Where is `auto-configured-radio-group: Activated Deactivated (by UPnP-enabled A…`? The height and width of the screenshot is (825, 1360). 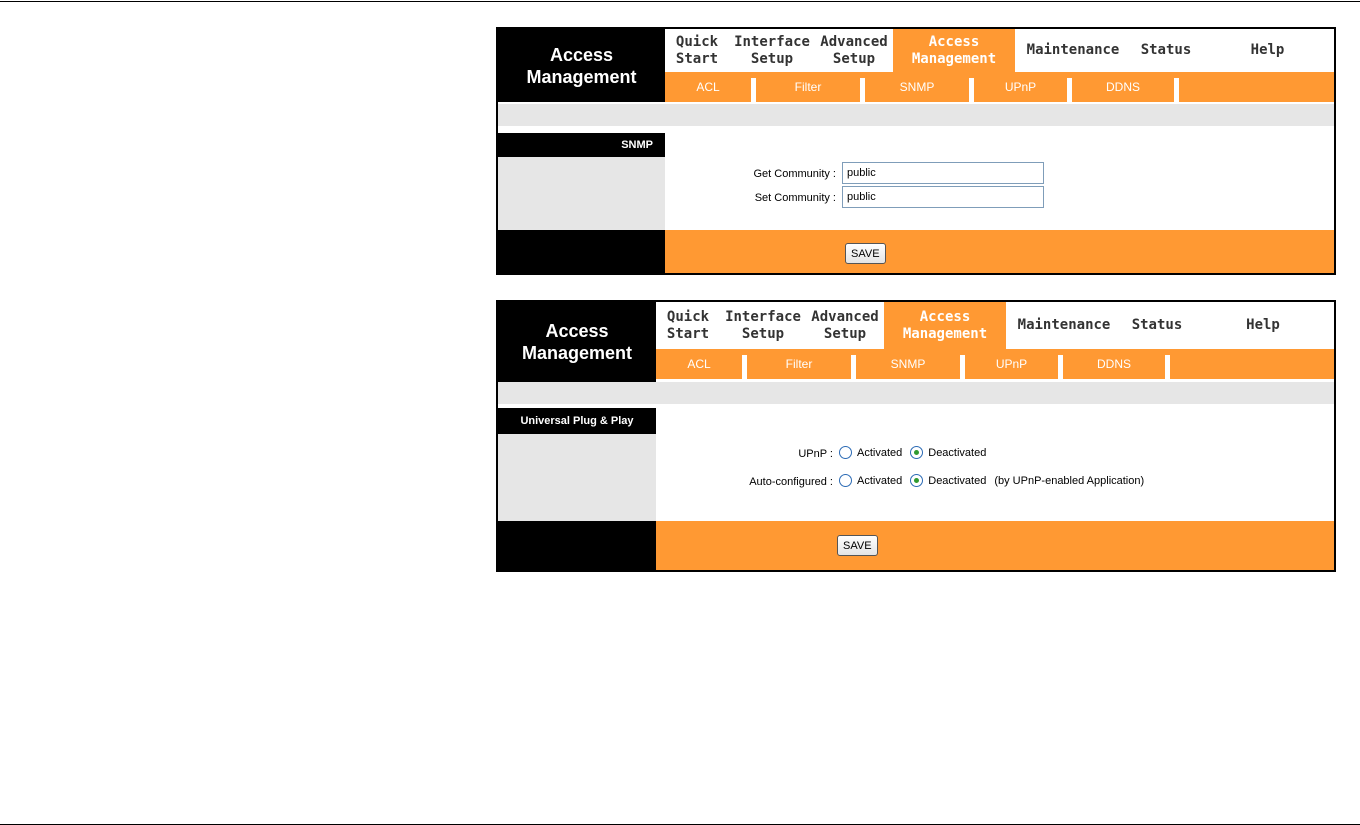
auto-configured-radio-group: Activated Deactivated (by UPnP-enabled A… is located at coordinates (991, 480).